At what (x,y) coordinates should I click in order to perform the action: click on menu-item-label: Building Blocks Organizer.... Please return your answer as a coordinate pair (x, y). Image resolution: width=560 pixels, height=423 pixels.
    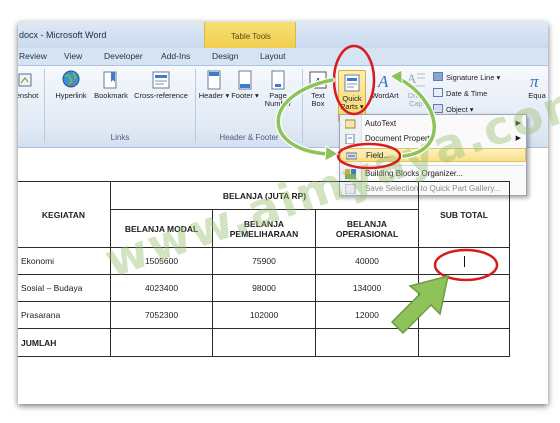
    Looking at the image, I should click on (414, 173).